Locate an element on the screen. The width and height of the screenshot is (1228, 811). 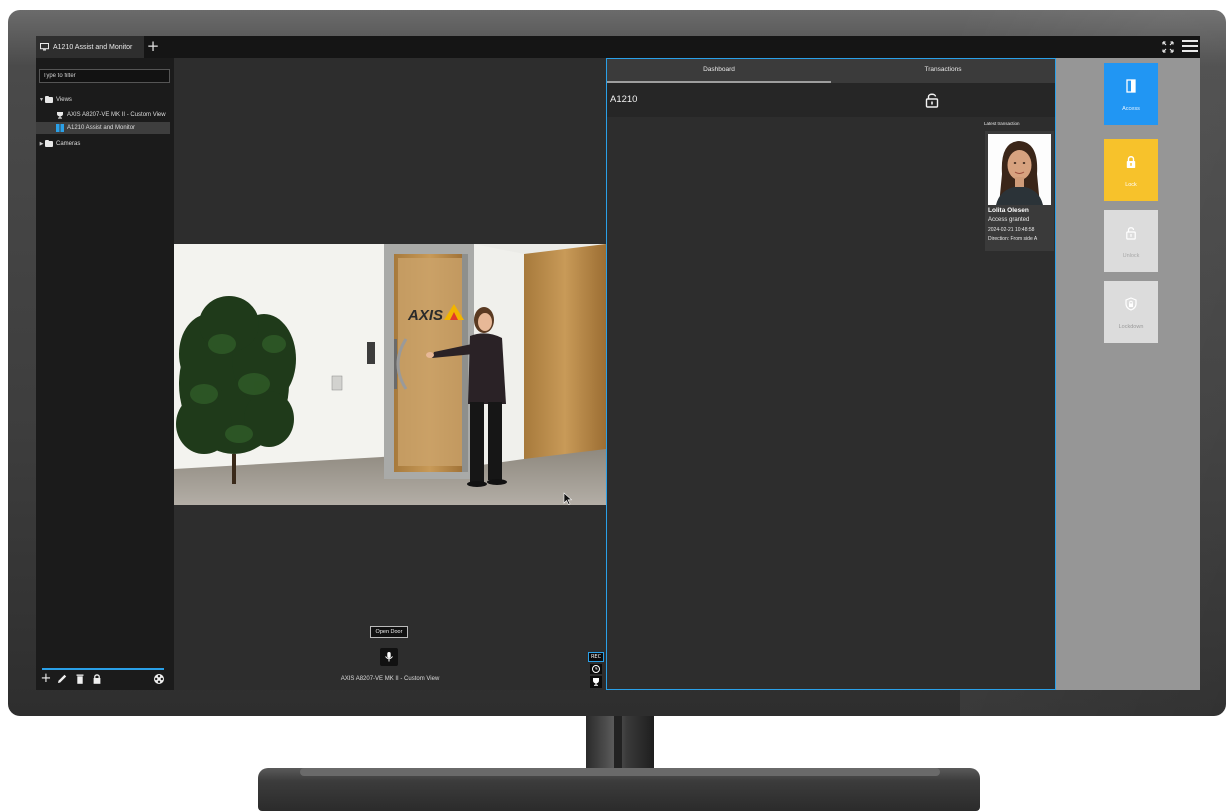
add-tab-button: + is located at coordinates (153, 47).